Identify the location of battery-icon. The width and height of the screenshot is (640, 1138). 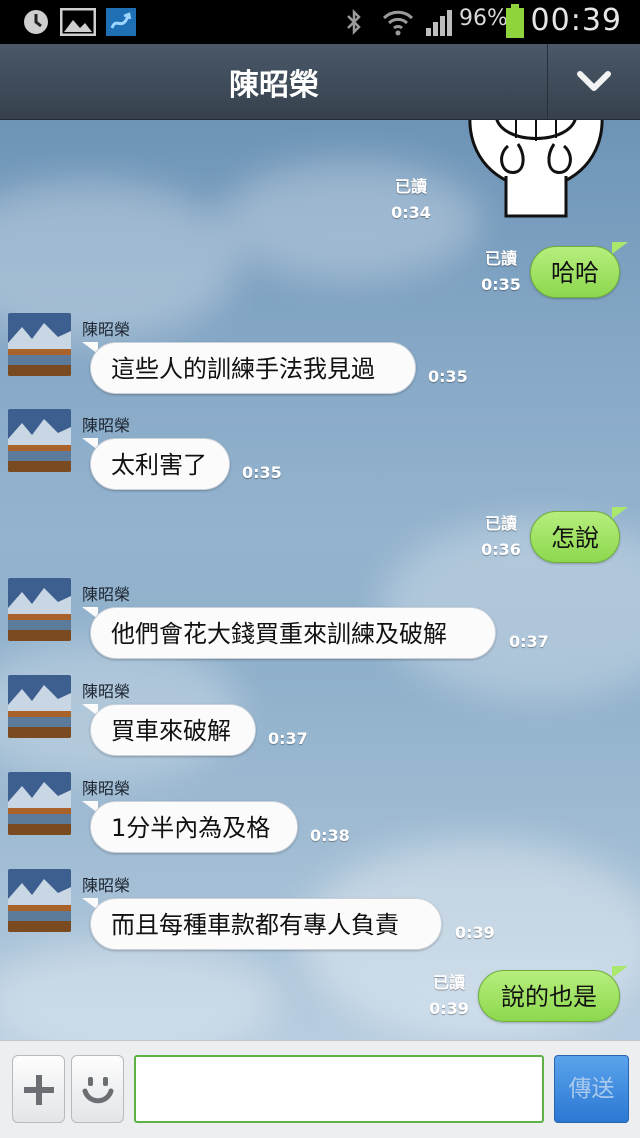
(515, 21).